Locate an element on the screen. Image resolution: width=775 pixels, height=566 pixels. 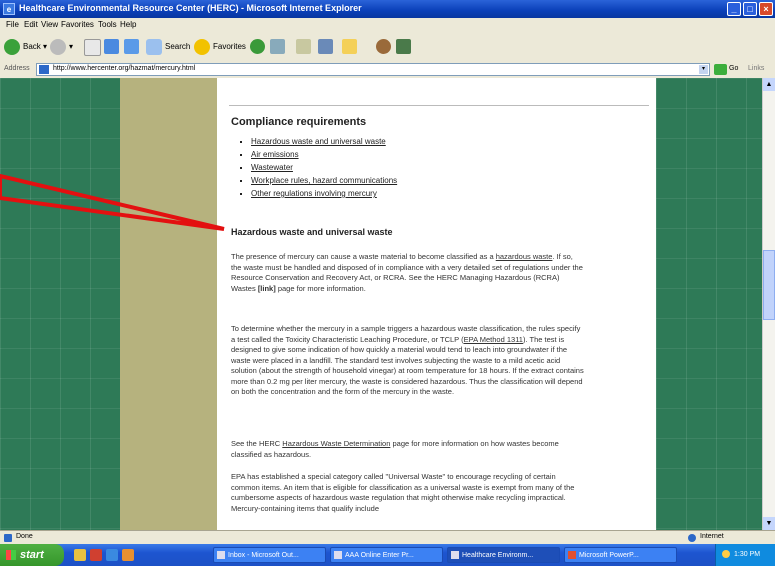
link-other-regulations: Other regulations involving mercury is located at coordinates (314, 193).